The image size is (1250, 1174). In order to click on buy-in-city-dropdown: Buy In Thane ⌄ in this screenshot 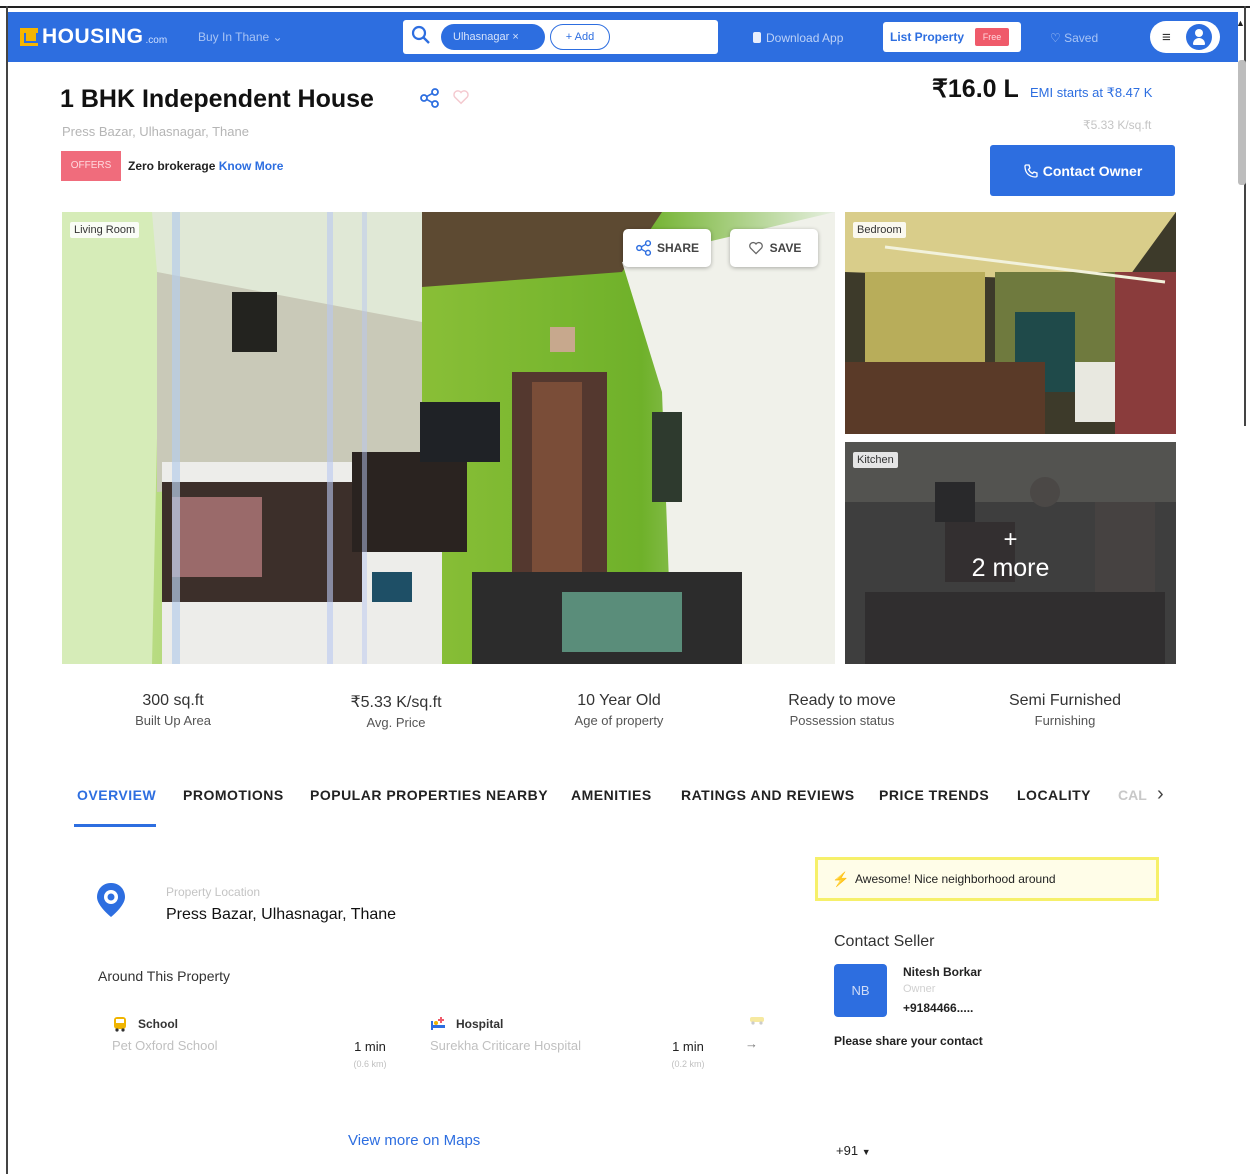, I will do `click(240, 37)`.